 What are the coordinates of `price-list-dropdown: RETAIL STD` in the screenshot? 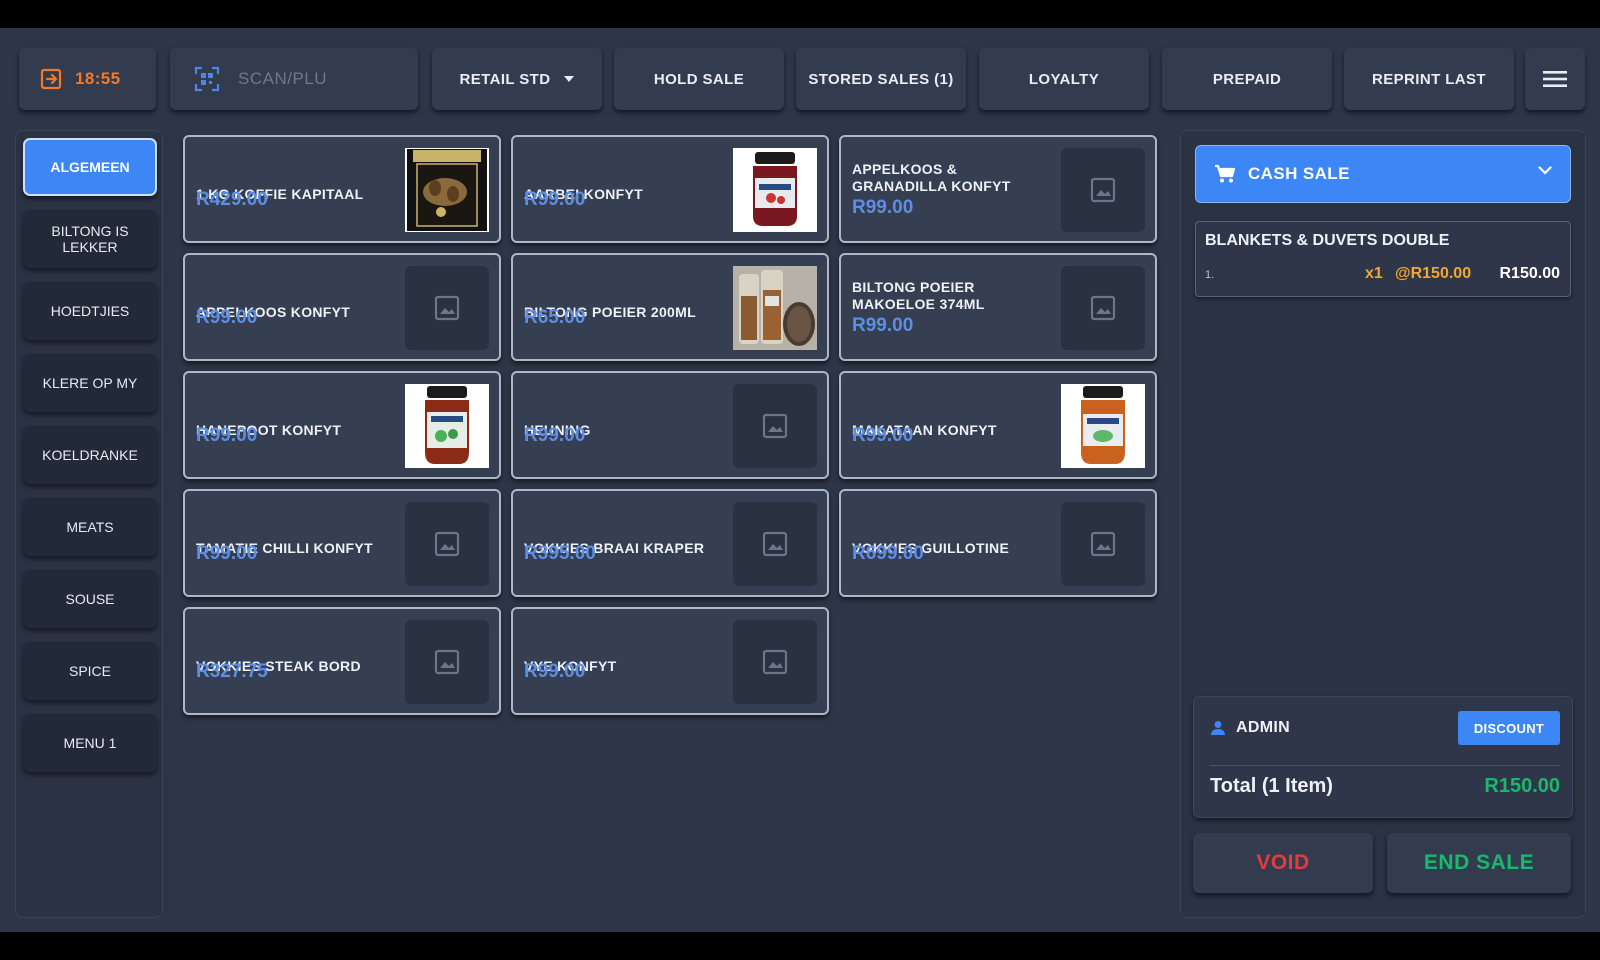 It's located at (517, 79).